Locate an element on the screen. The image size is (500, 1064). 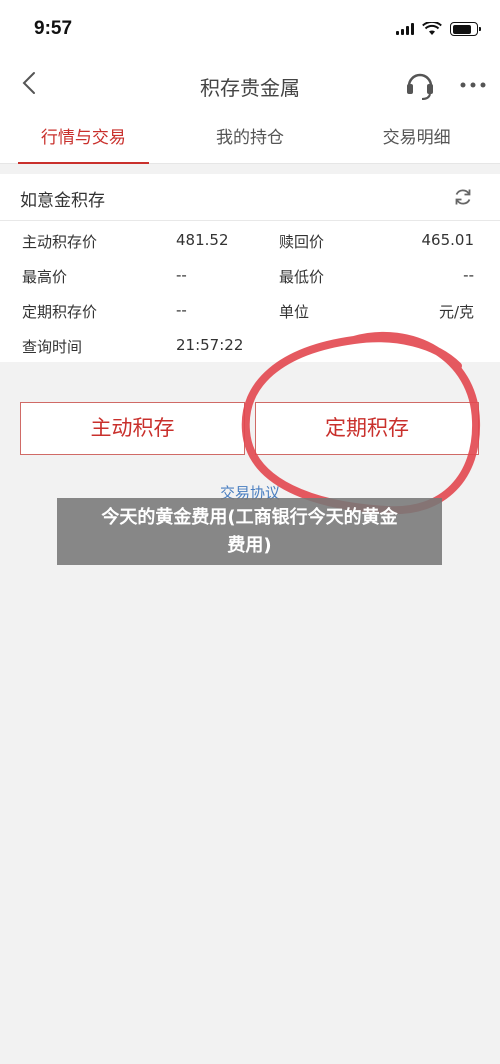
unit-value: 元/克 is located at coordinates (456, 312).